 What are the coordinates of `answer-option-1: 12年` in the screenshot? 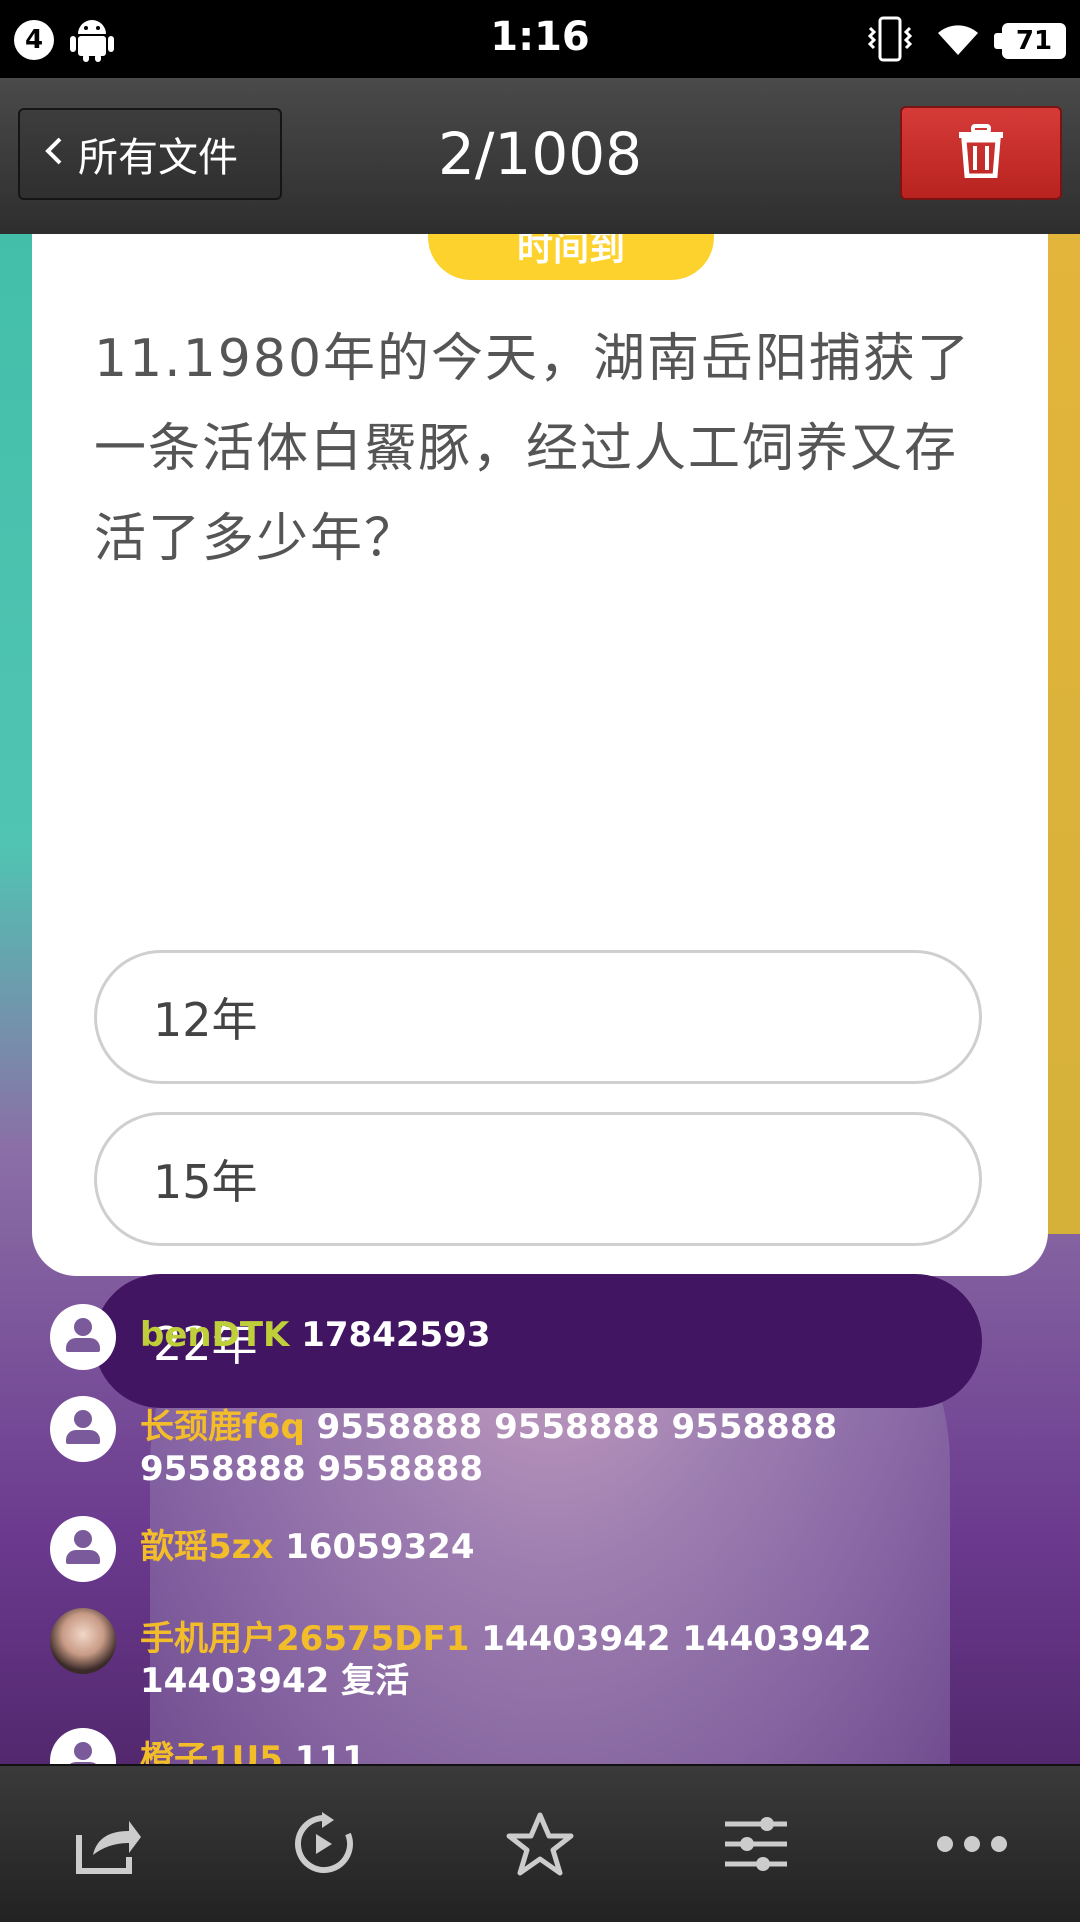 It's located at (538, 1017).